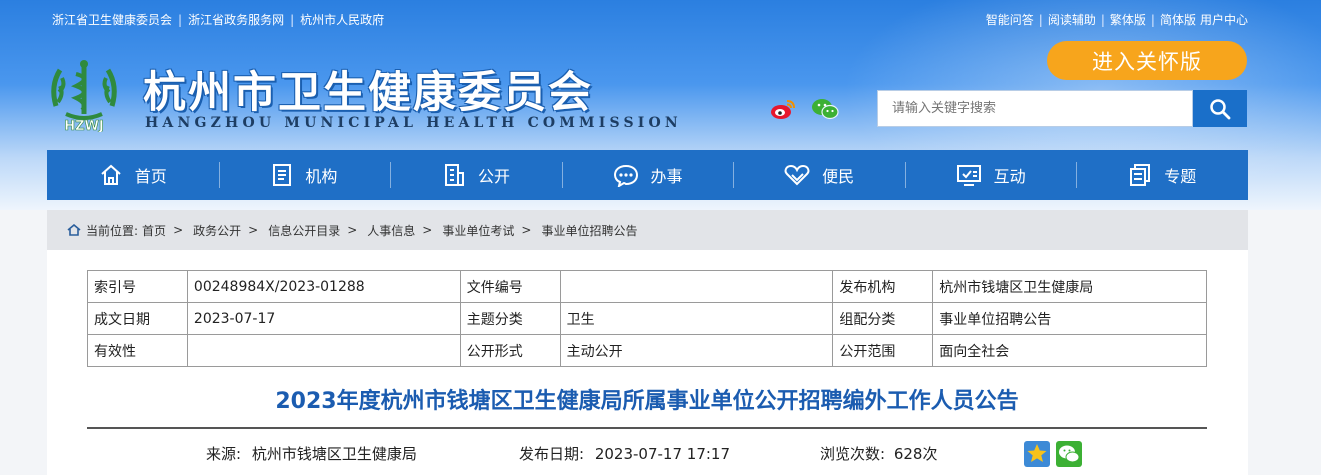 The height and width of the screenshot is (475, 1321). I want to click on topic-label: 主题分类, so click(510, 318).